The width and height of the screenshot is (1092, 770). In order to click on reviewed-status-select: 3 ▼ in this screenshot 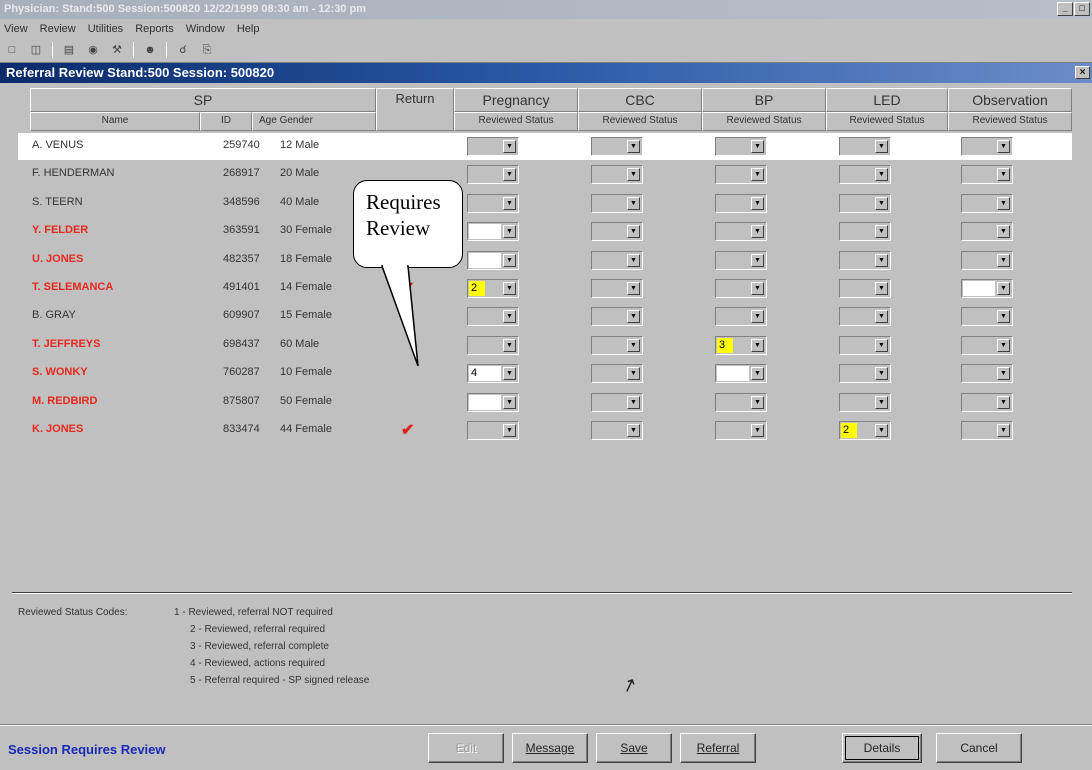, I will do `click(741, 345)`.